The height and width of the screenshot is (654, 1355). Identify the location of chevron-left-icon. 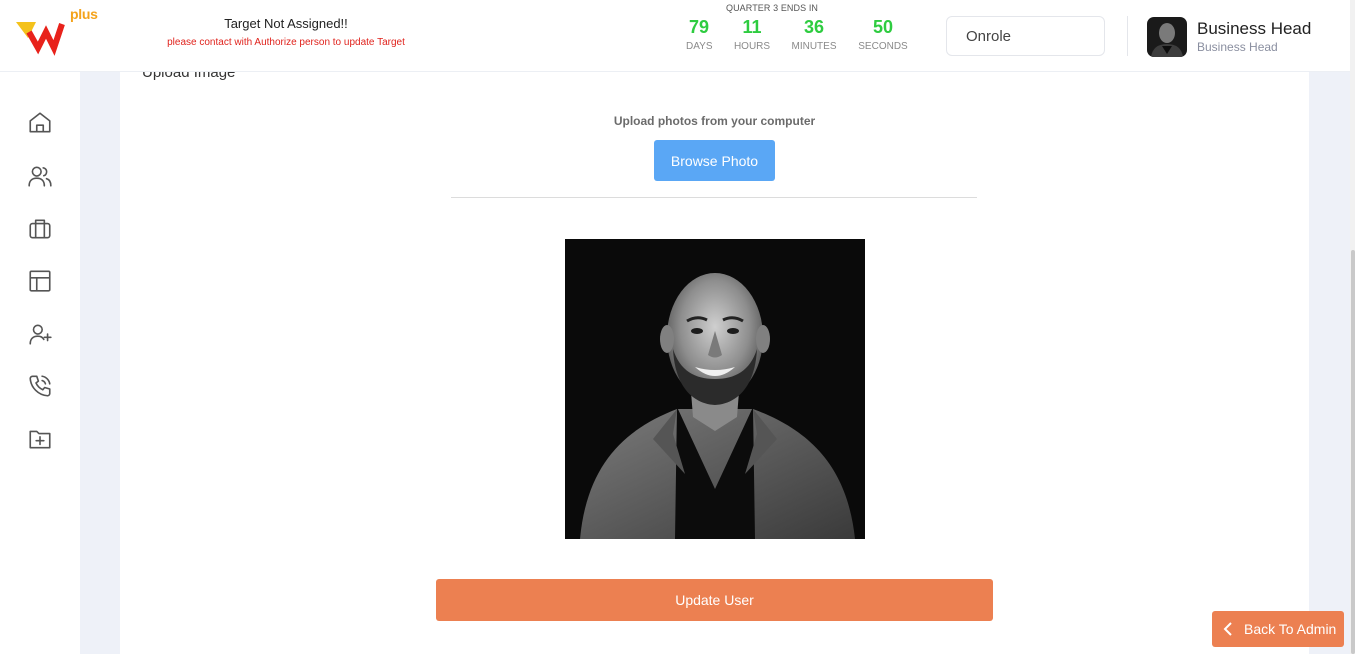
(1227, 629).